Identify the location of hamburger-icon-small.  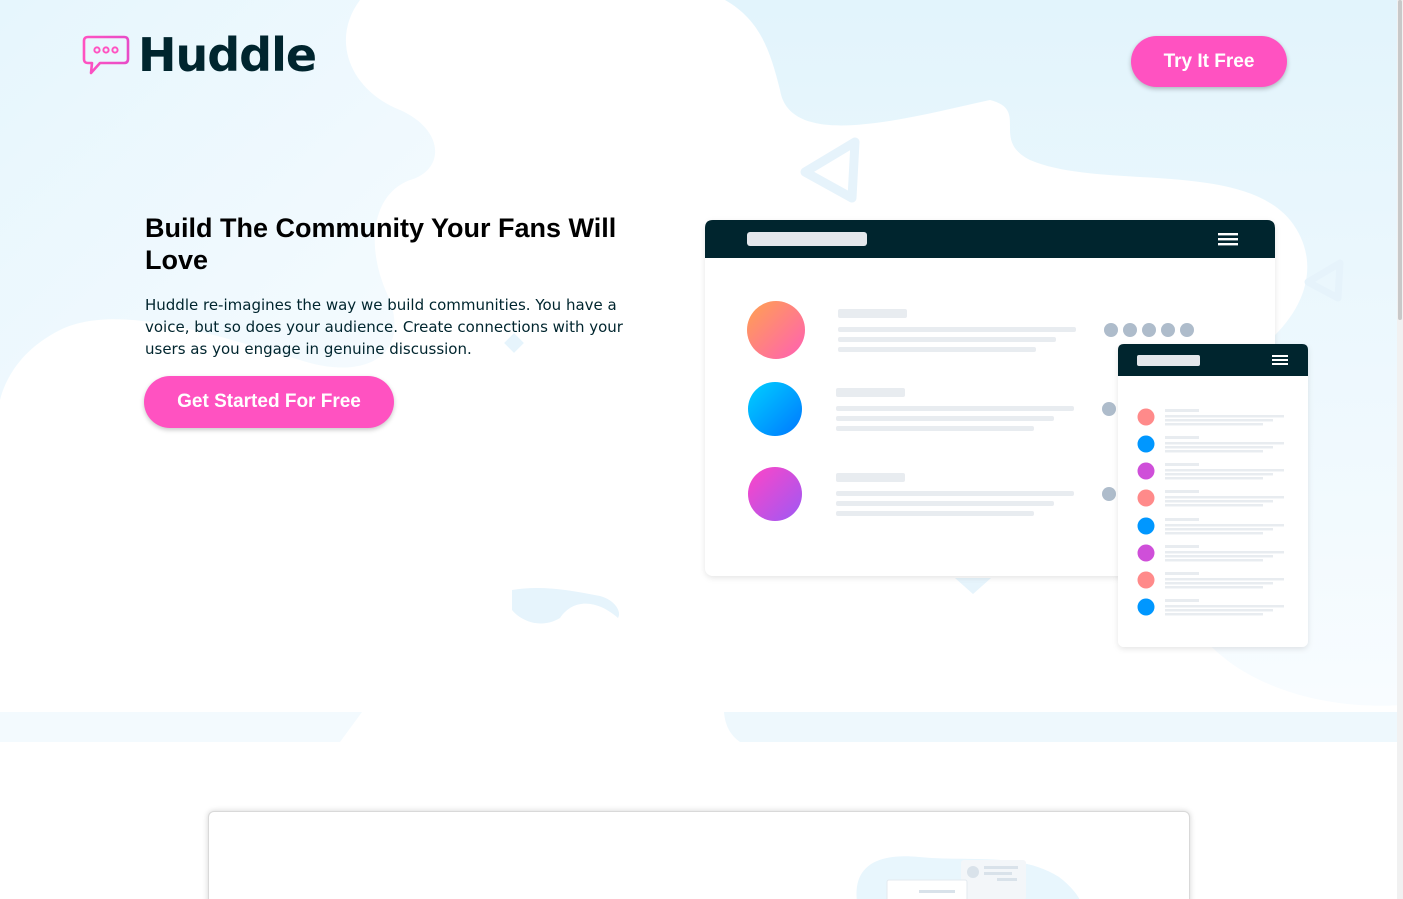
(1280, 360).